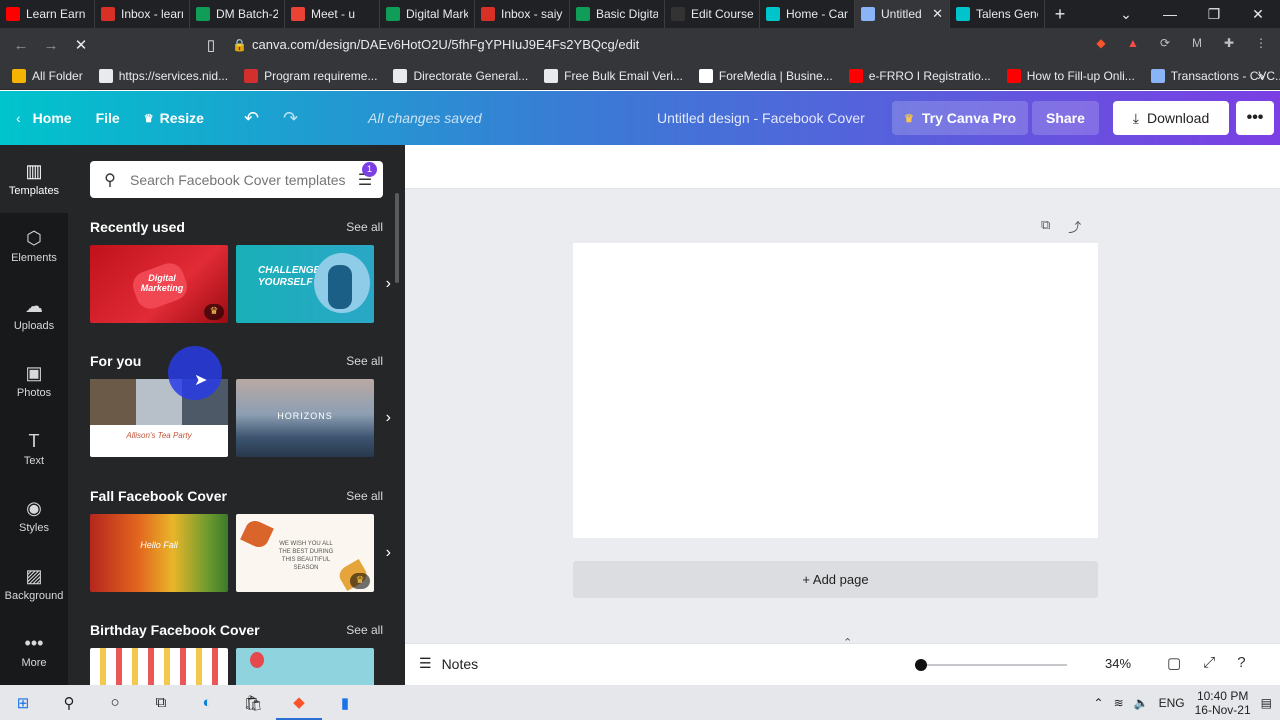 This screenshot has width=1280, height=720. Describe the element at coordinates (251, 118) in the screenshot. I see `undo-button: ↶` at that location.